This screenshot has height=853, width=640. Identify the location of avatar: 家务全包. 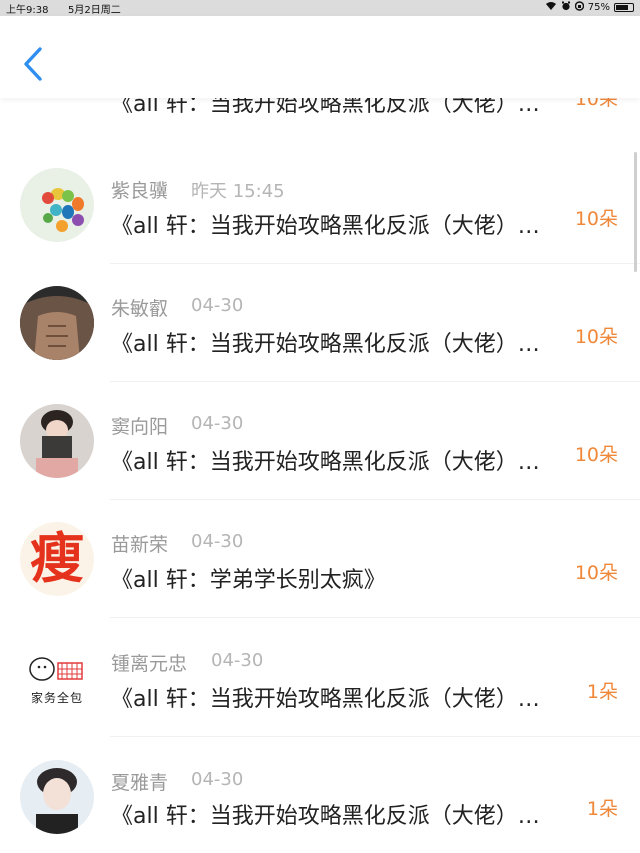
(57, 678).